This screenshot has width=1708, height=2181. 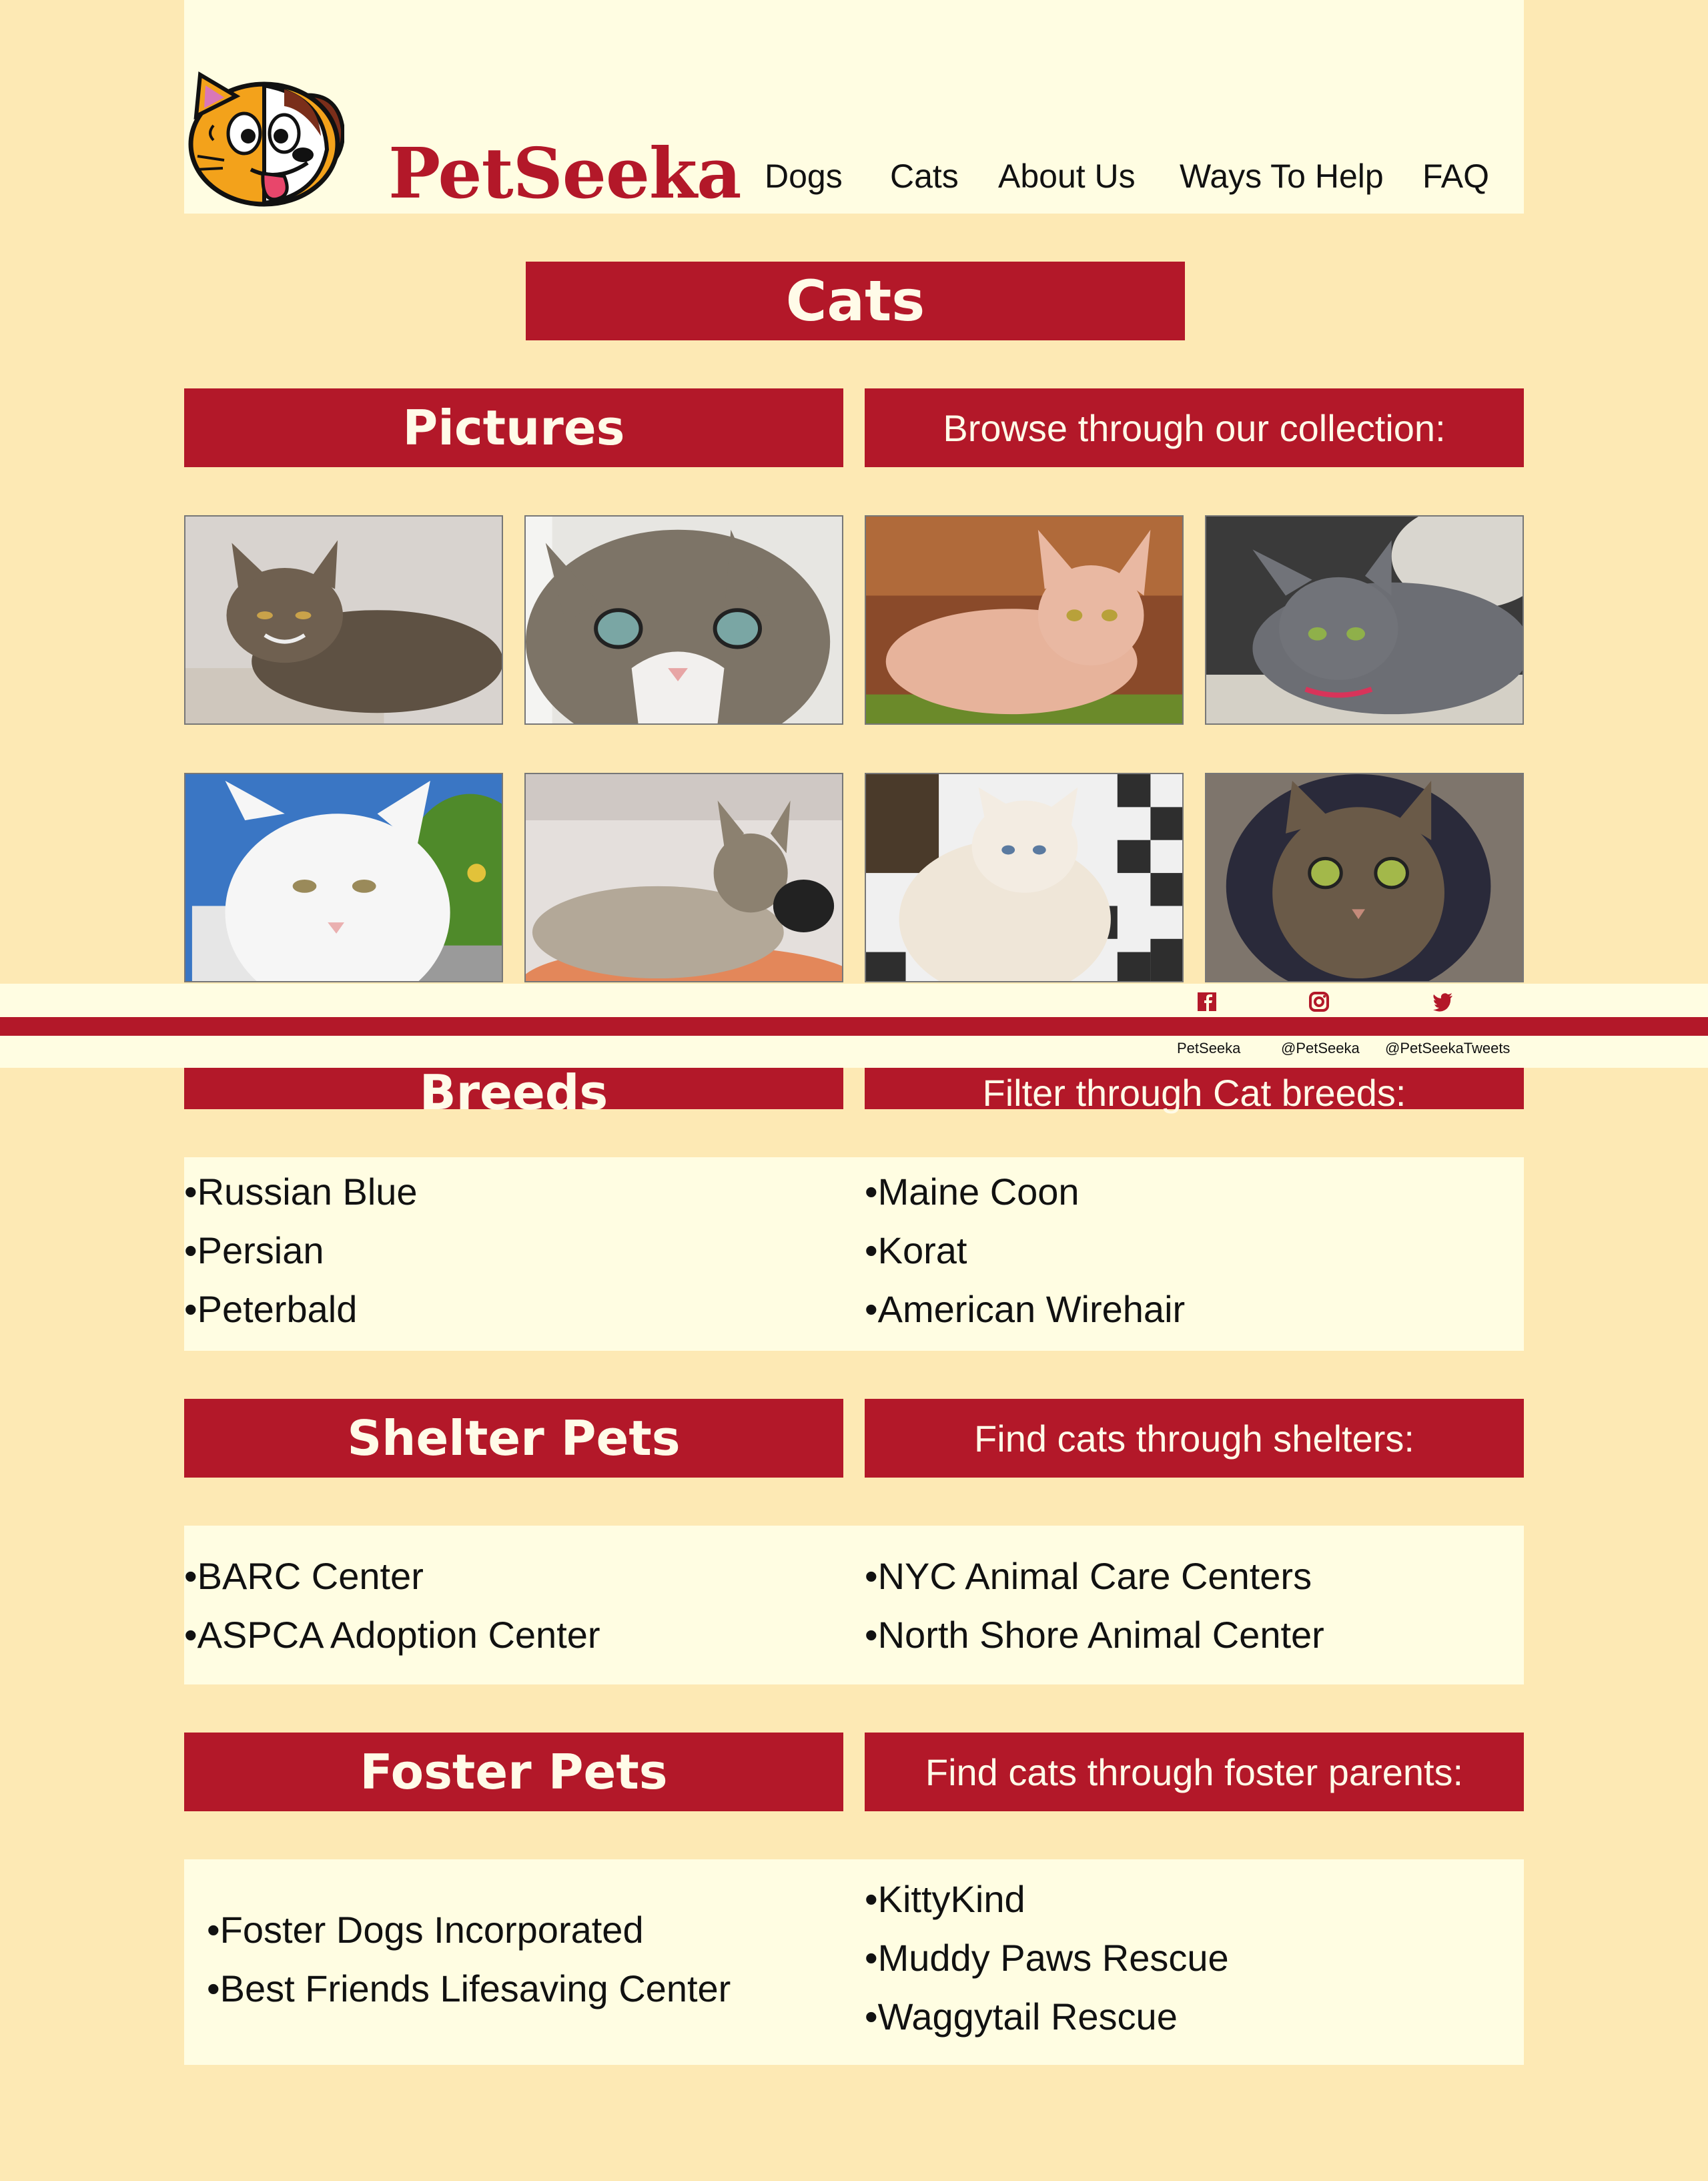 I want to click on nav-ways-to-help: Ways To Help, so click(x=1282, y=176).